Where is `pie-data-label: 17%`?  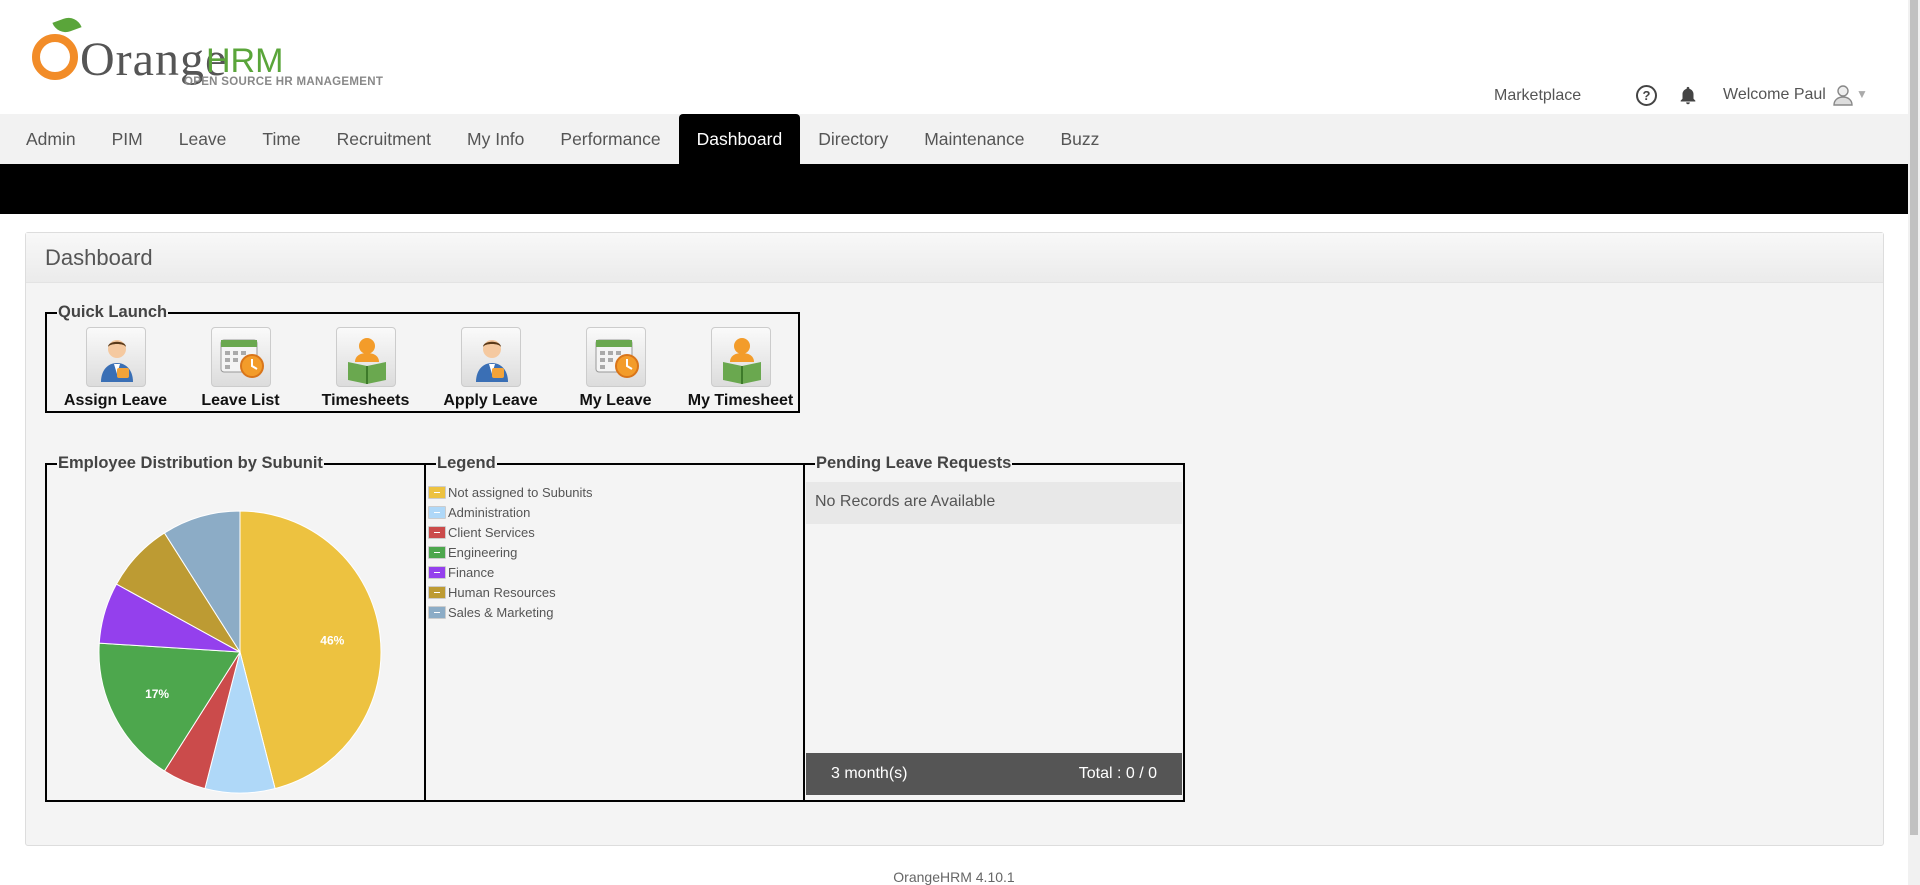
pie-data-label: 17% is located at coordinates (157, 694).